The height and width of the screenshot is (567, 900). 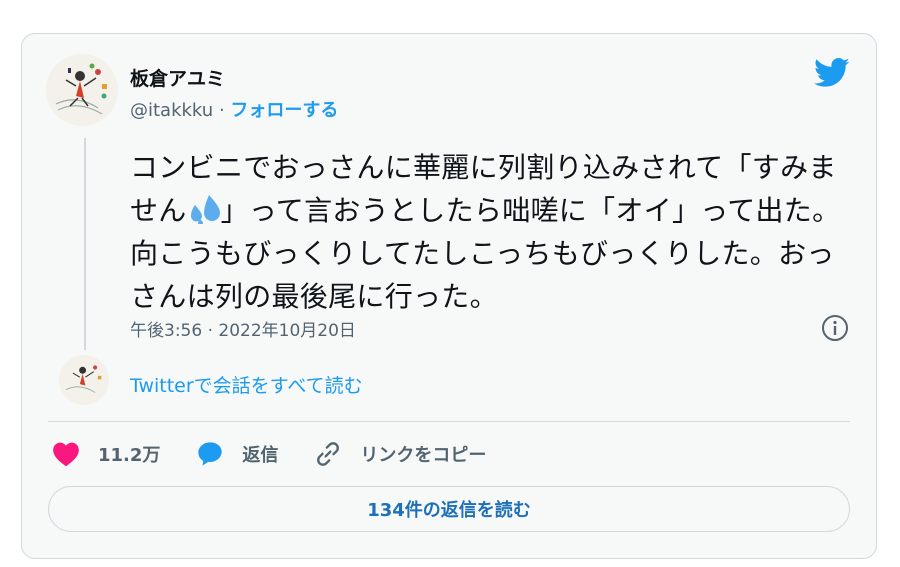 What do you see at coordinates (328, 454) in the screenshot?
I see `link-icon` at bounding box center [328, 454].